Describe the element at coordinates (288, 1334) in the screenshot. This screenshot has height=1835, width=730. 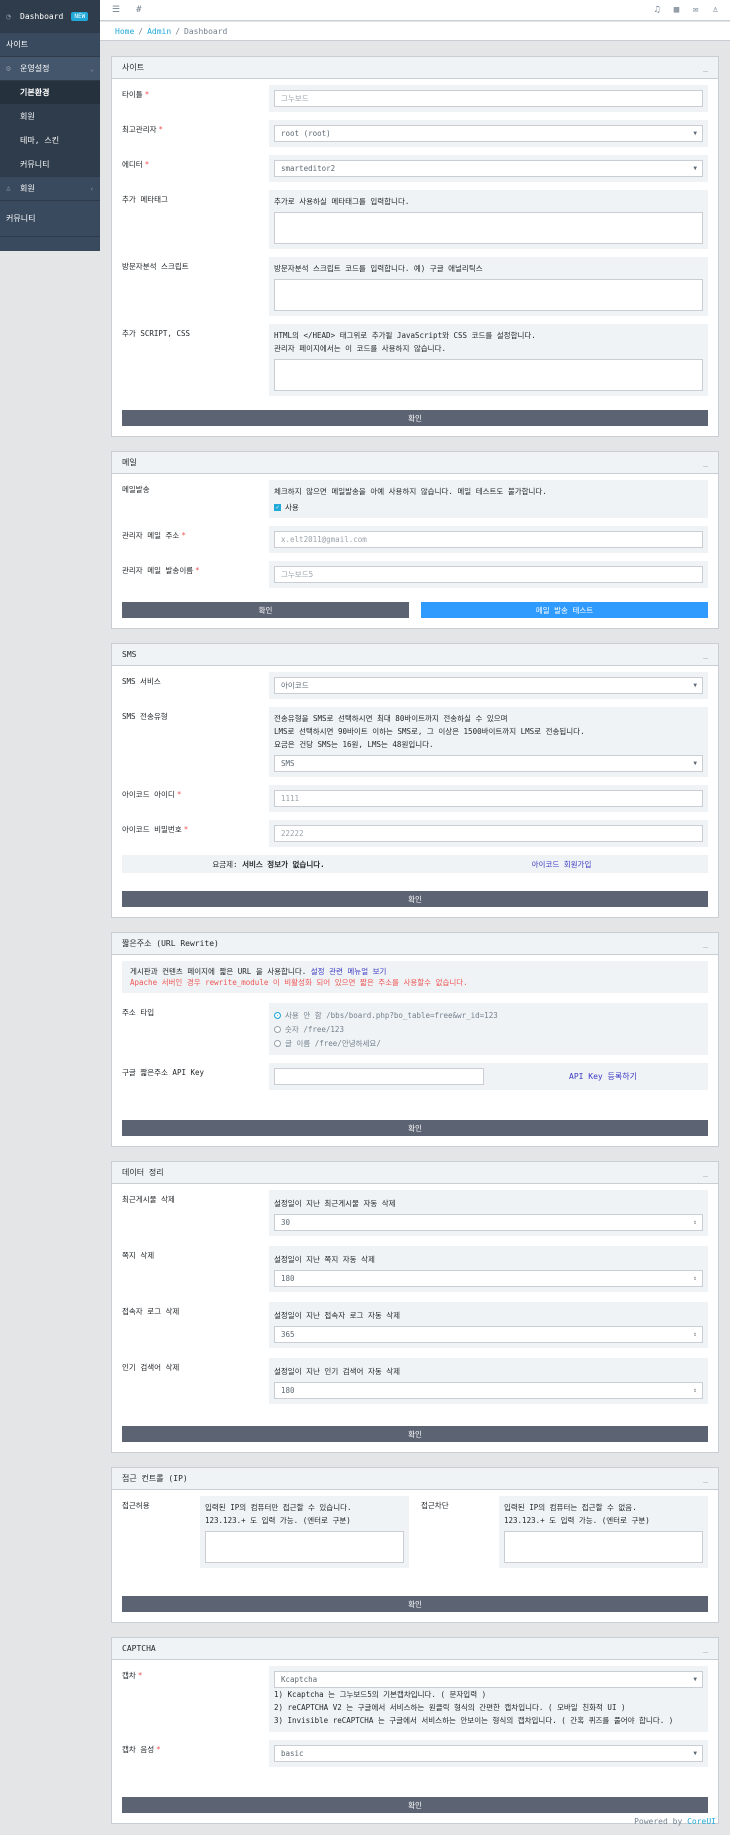
I see `number-value: 365` at that location.